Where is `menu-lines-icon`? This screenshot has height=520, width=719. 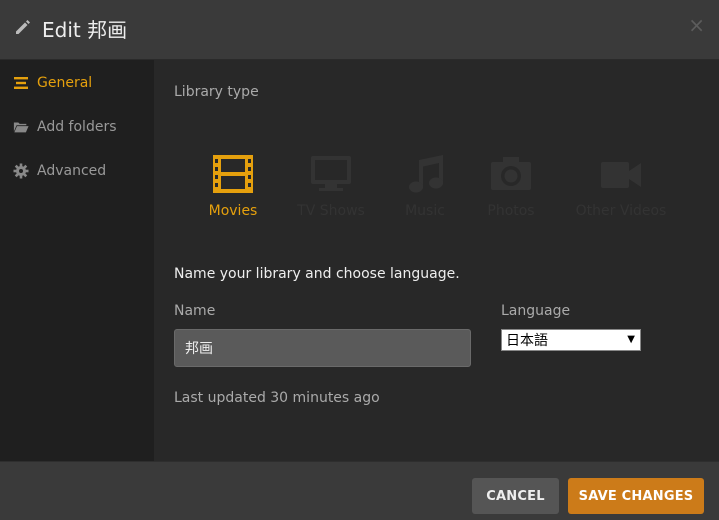
menu-lines-icon is located at coordinates (21, 83).